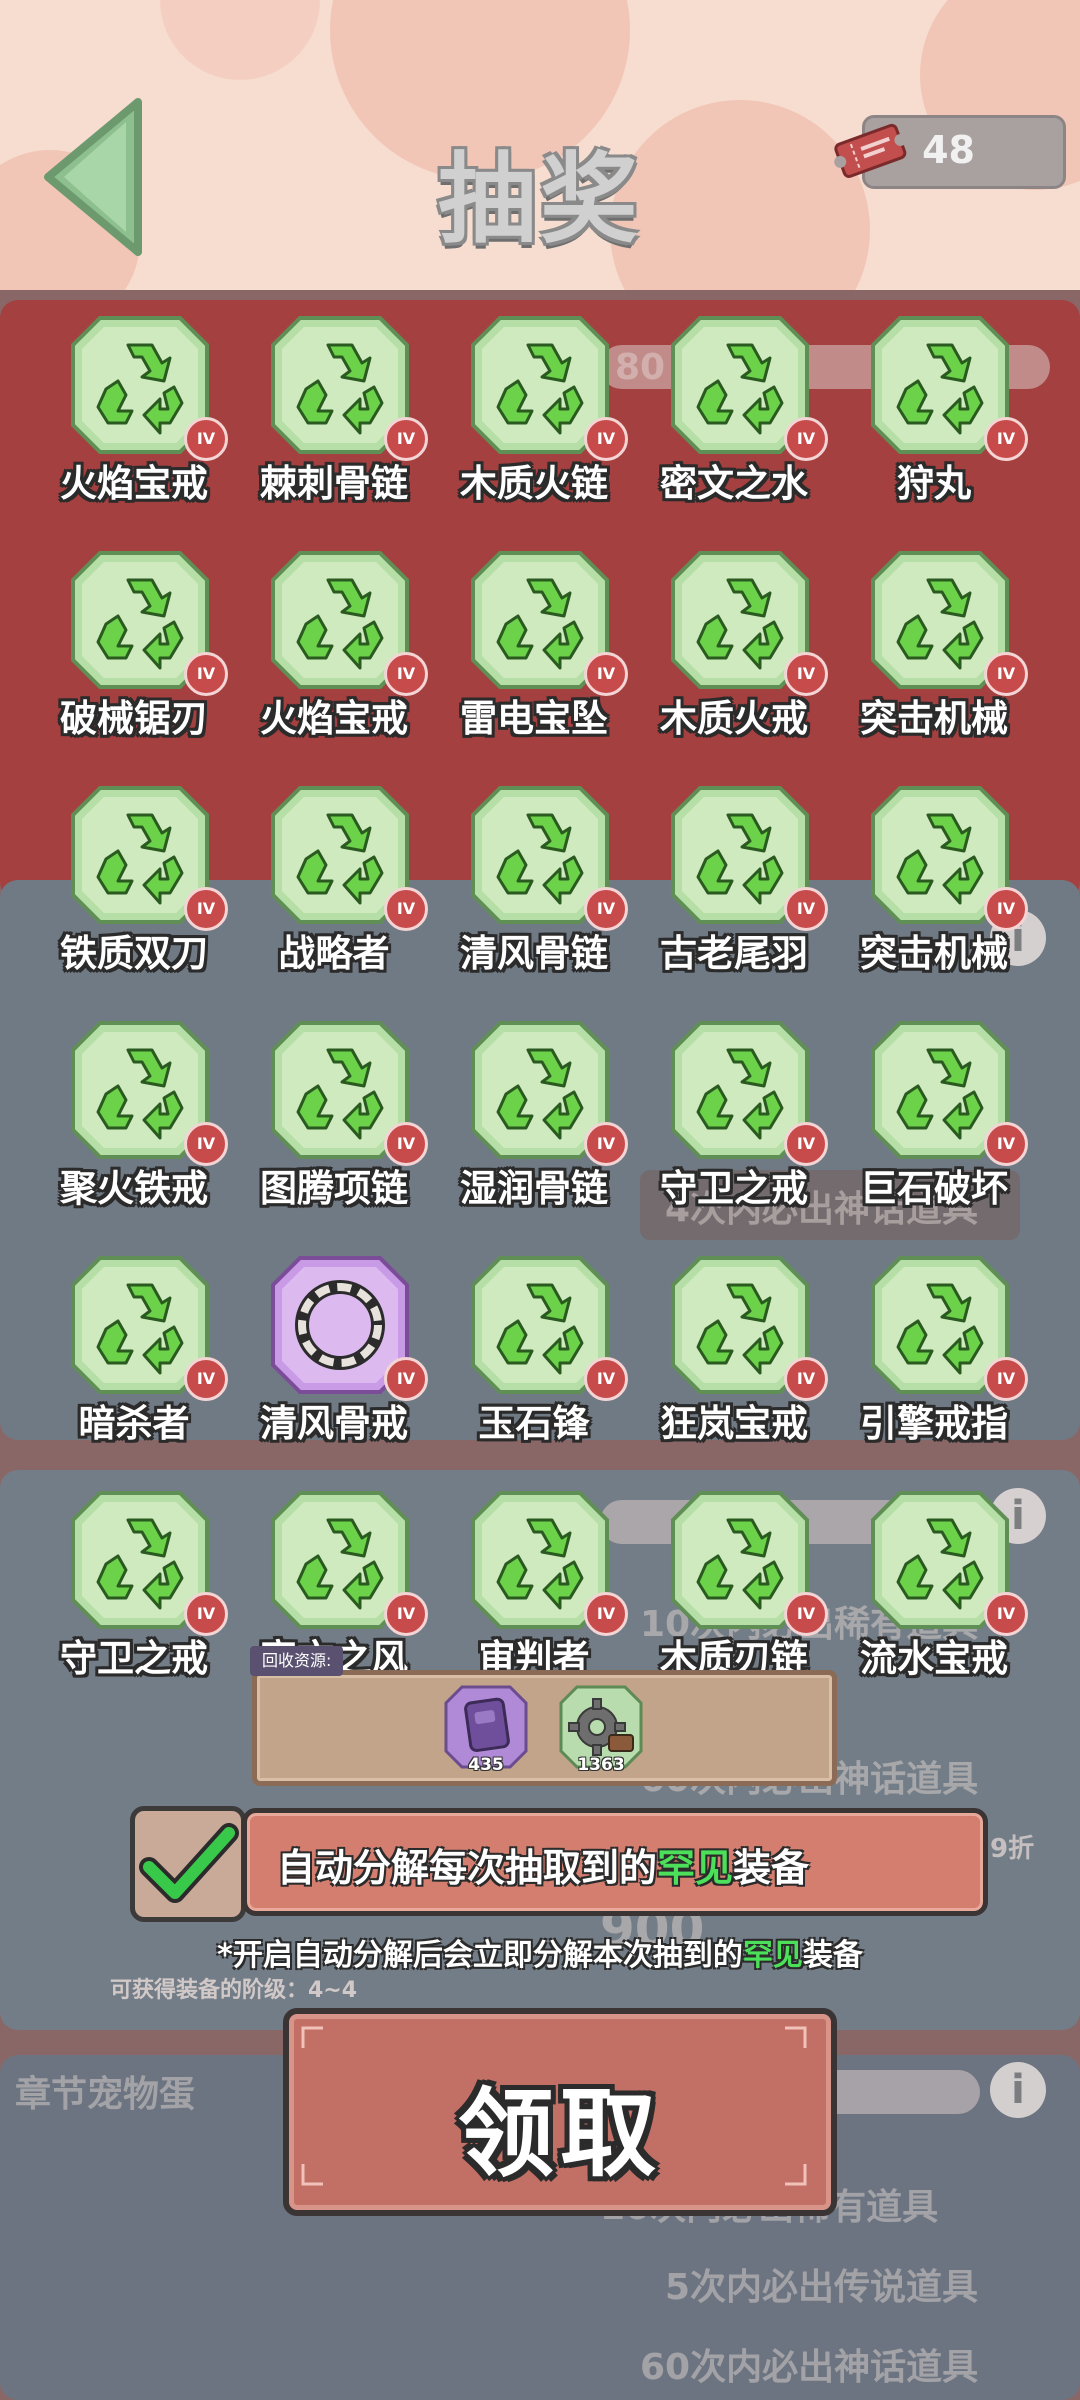  I want to click on item-name: 棘刺骨链, so click(334, 483).